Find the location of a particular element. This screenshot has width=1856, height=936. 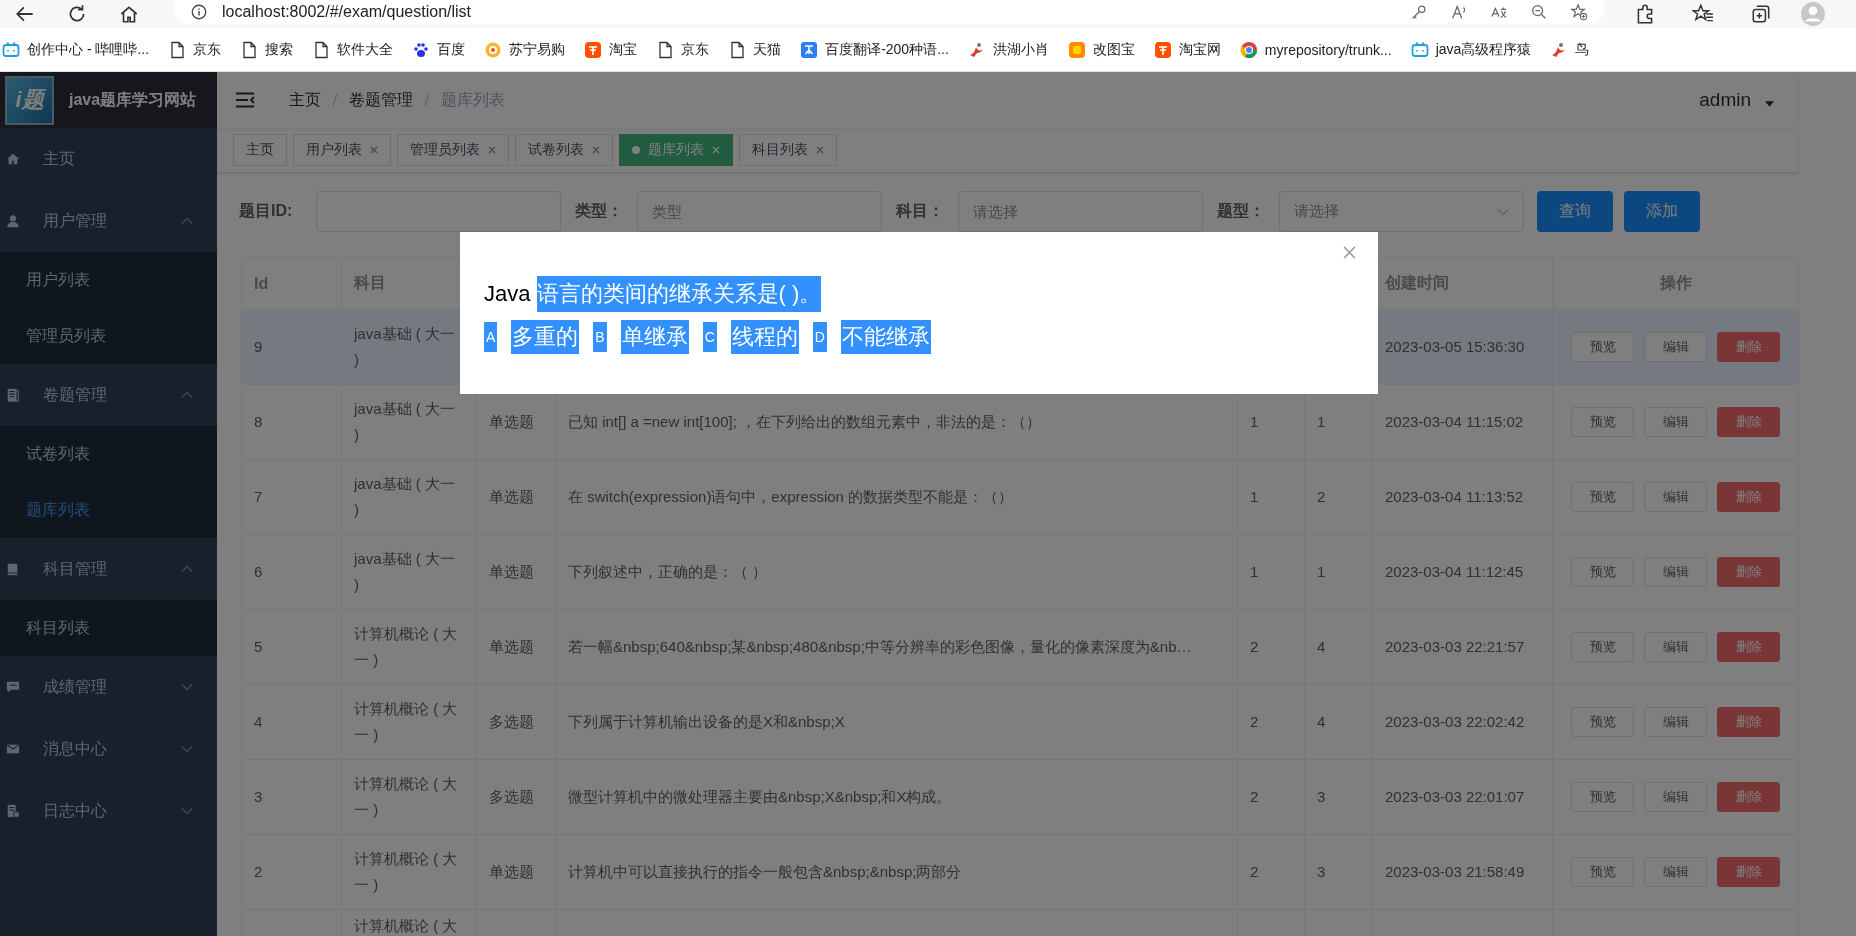

user-menu-button: admin is located at coordinates (1736, 100).